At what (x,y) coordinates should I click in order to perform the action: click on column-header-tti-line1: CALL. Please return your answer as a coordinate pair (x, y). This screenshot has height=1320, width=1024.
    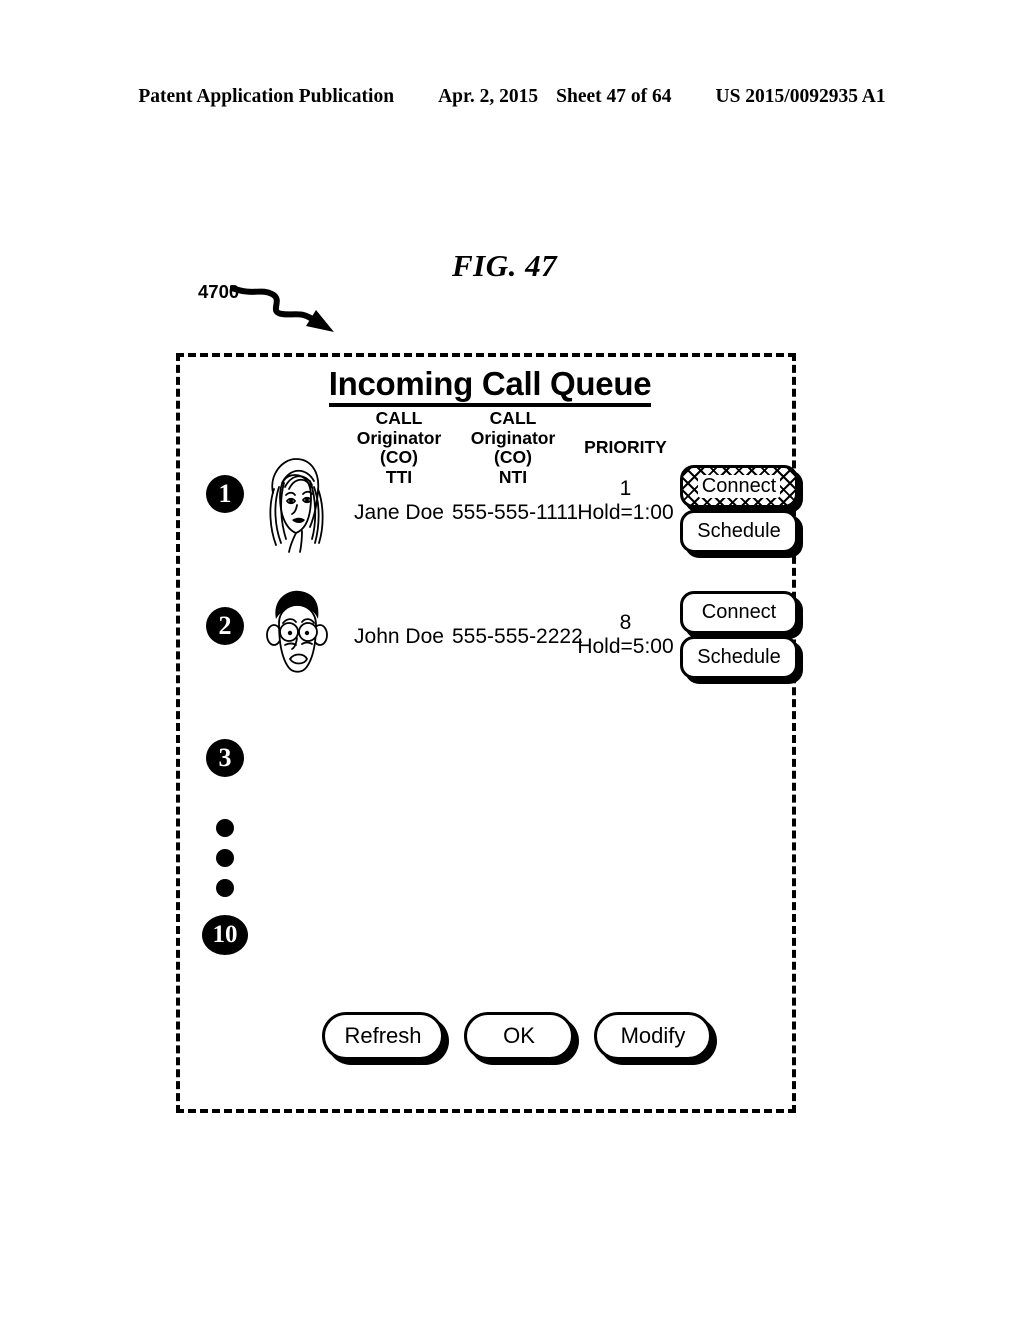
    Looking at the image, I should click on (399, 418).